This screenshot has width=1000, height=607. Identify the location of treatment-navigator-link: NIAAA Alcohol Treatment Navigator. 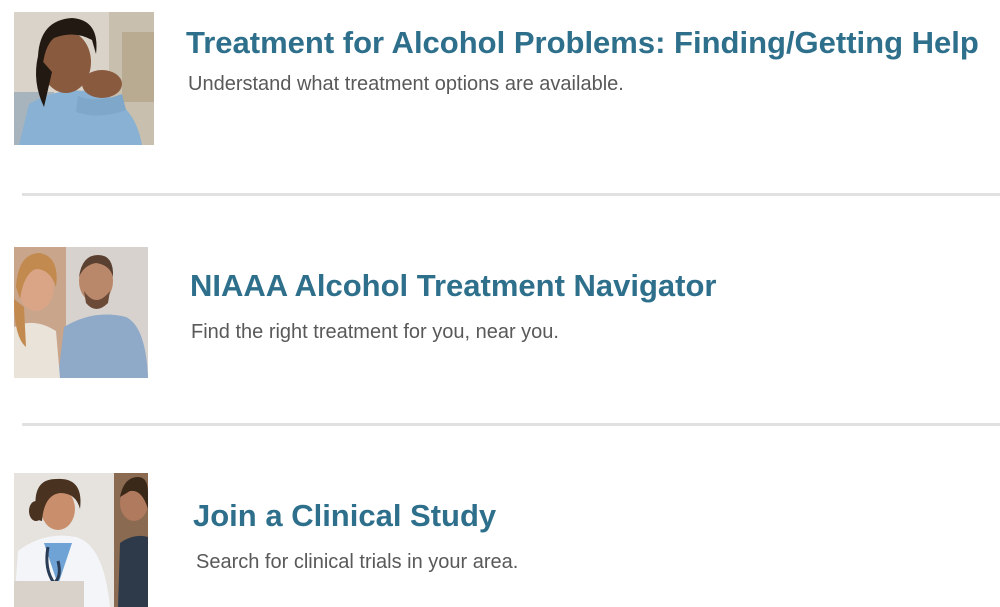
(453, 286).